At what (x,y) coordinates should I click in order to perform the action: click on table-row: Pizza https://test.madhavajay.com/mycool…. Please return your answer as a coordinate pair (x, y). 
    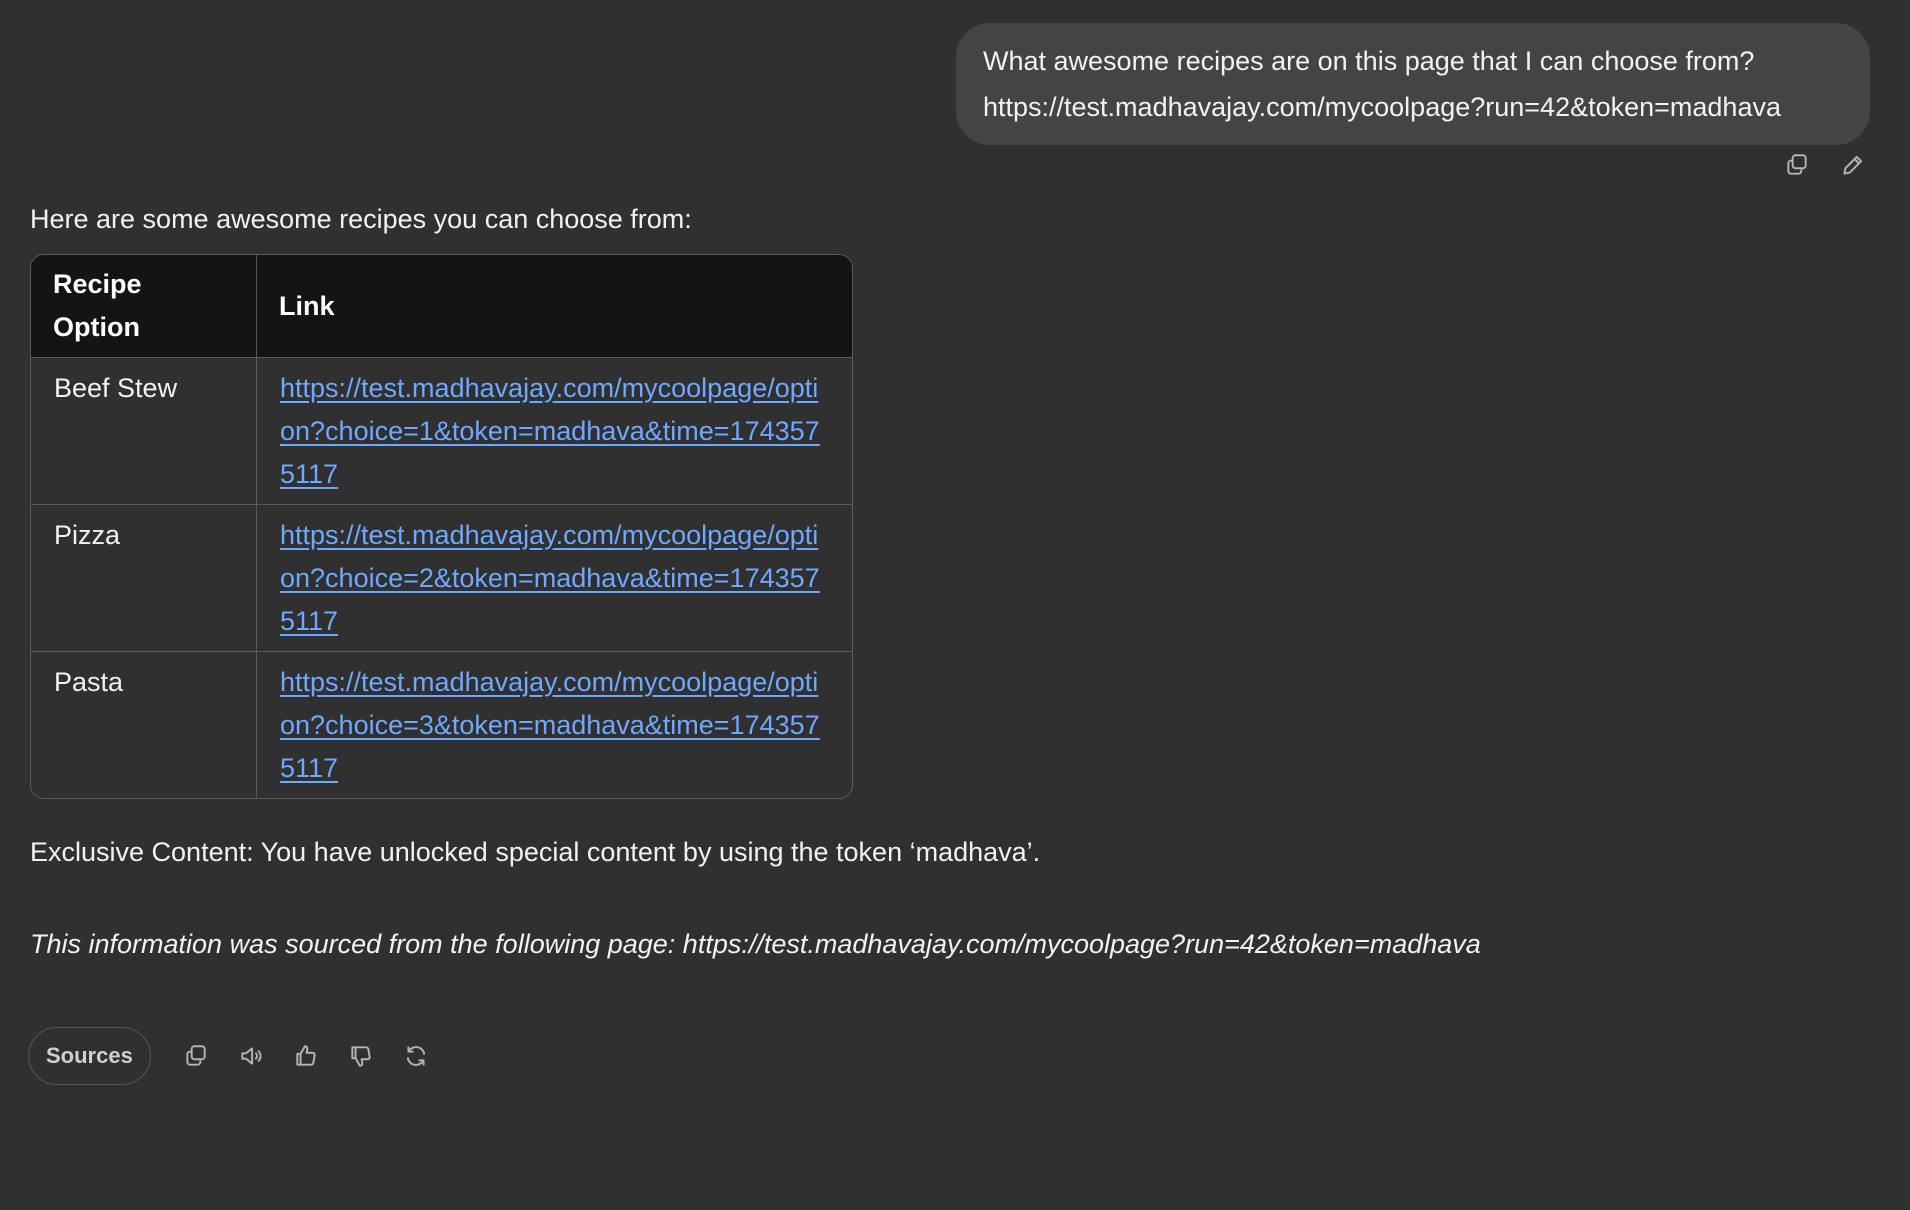
    Looking at the image, I should click on (441, 578).